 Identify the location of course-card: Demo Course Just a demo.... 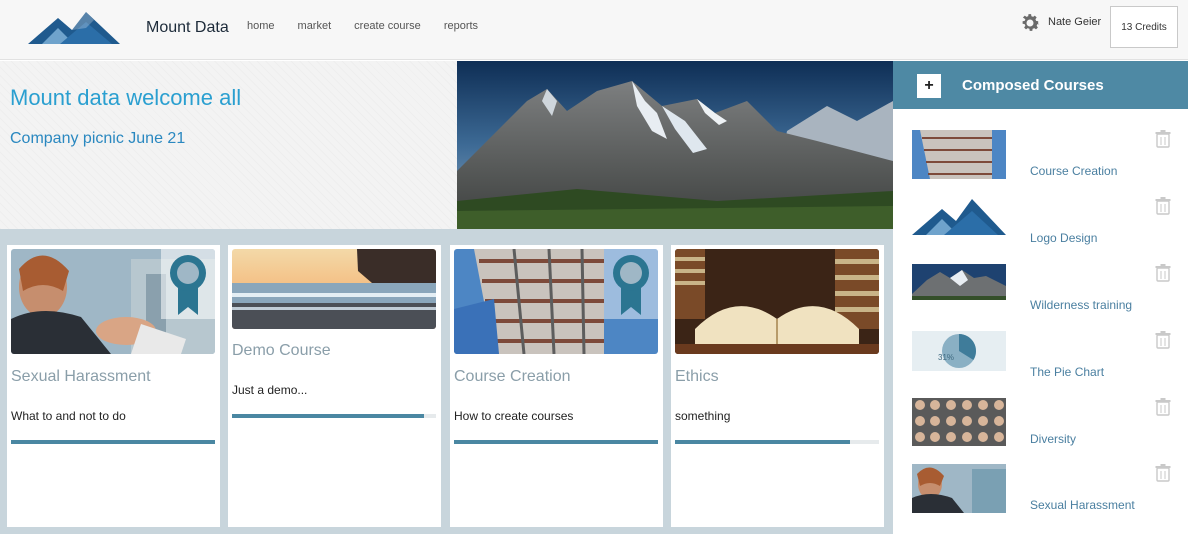
(334, 386).